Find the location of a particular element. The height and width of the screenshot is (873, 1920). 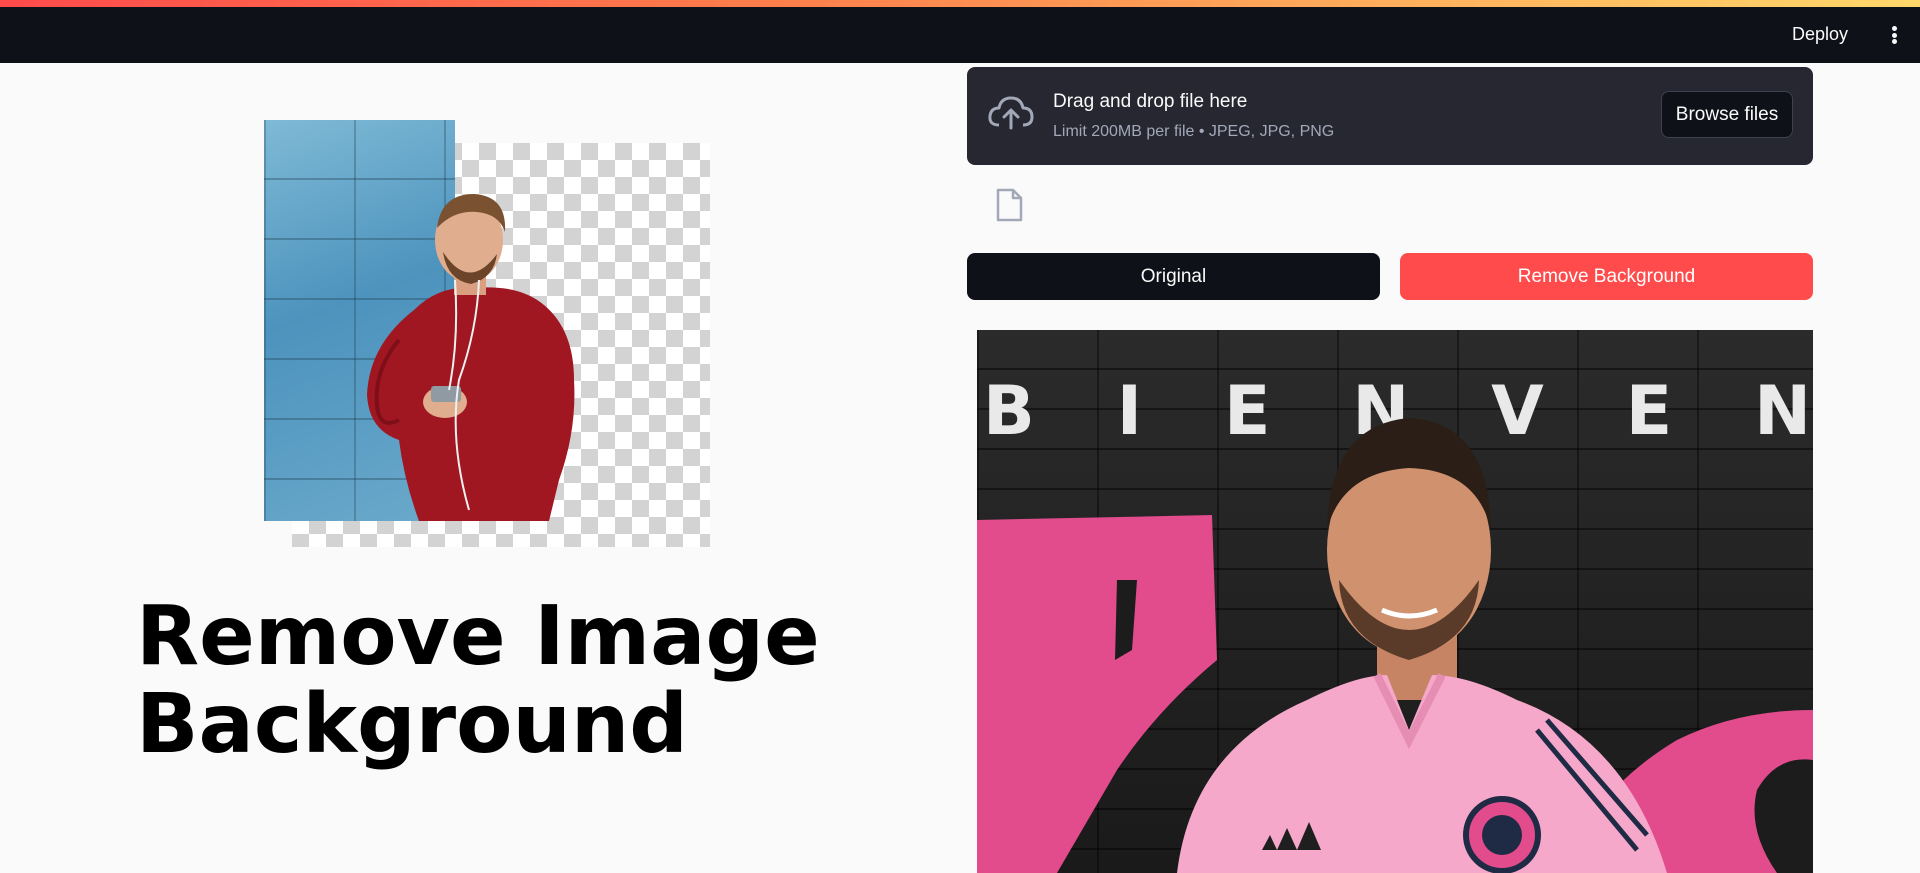

kebab-menu-icon is located at coordinates (1895, 35).